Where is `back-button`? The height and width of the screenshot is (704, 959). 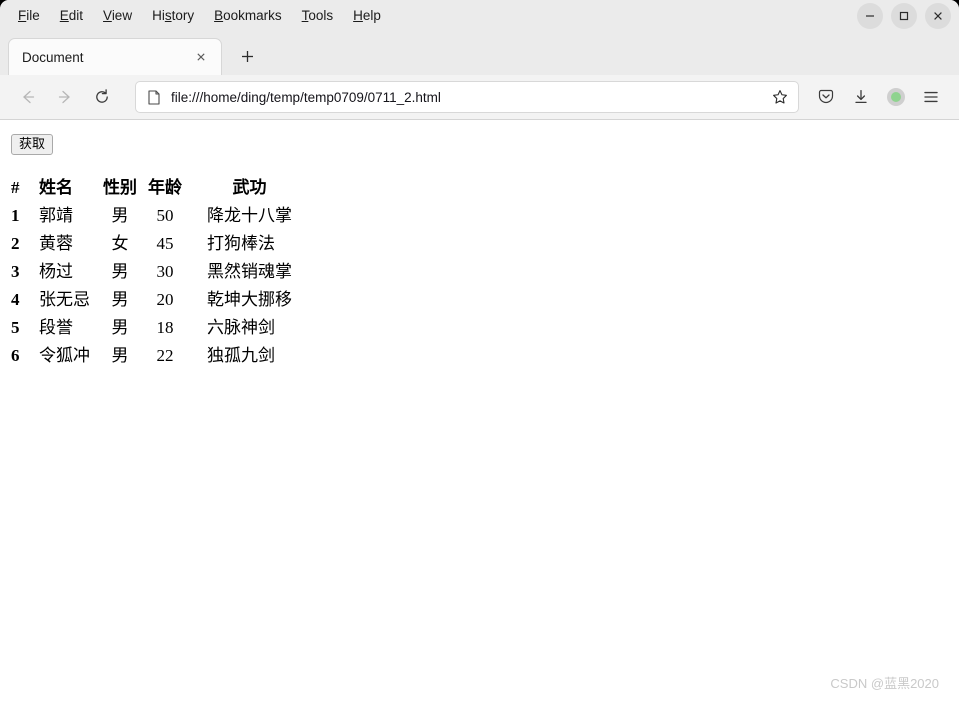 back-button is located at coordinates (28, 97).